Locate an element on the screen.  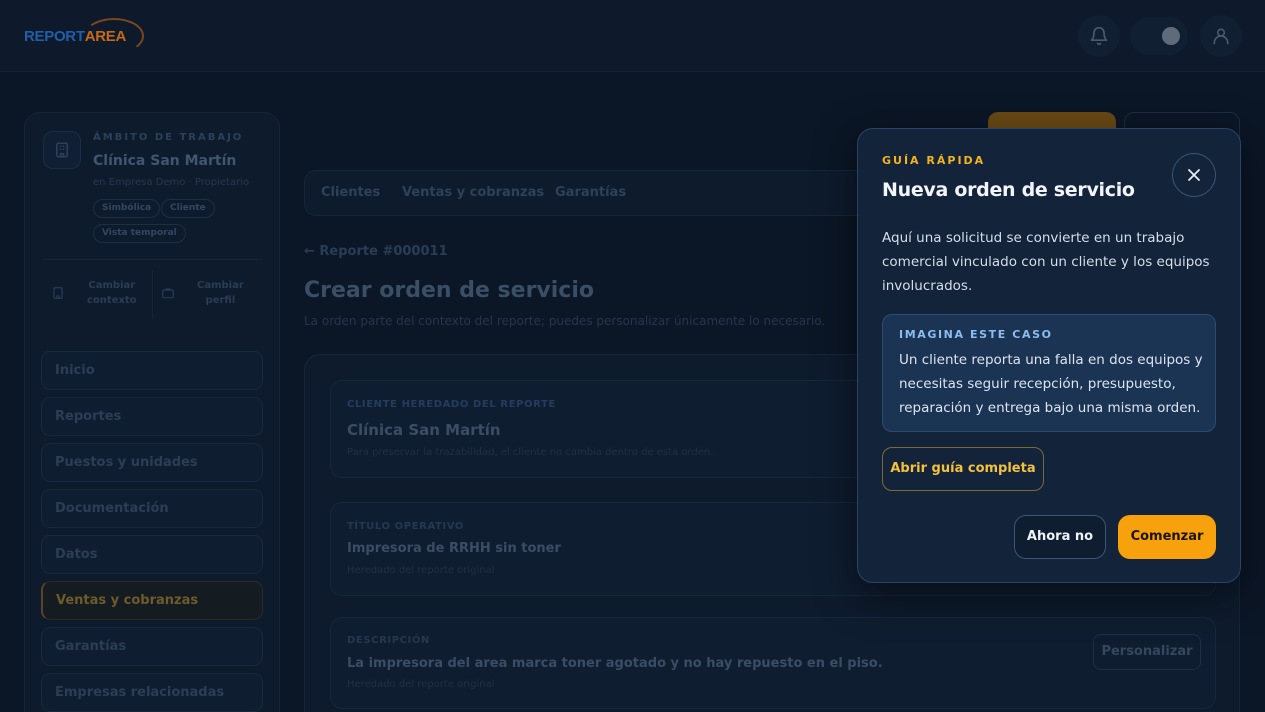
tab-garantias: Garantías is located at coordinates (590, 192).